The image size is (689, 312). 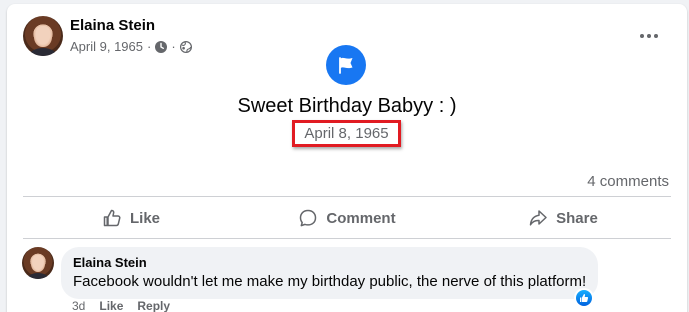 What do you see at coordinates (577, 218) in the screenshot?
I see `share-label: Share` at bounding box center [577, 218].